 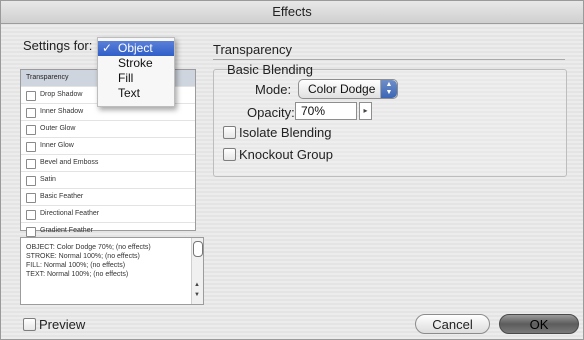 I want to click on effect-item-label: Outer Glow, so click(x=58, y=128).